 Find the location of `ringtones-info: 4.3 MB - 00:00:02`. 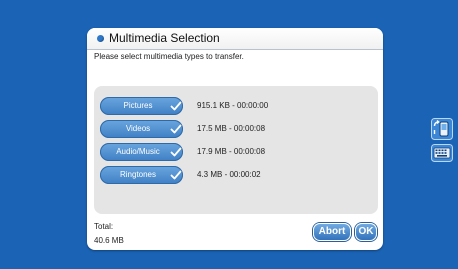

ringtones-info: 4.3 MB - 00:00:02 is located at coordinates (229, 174).